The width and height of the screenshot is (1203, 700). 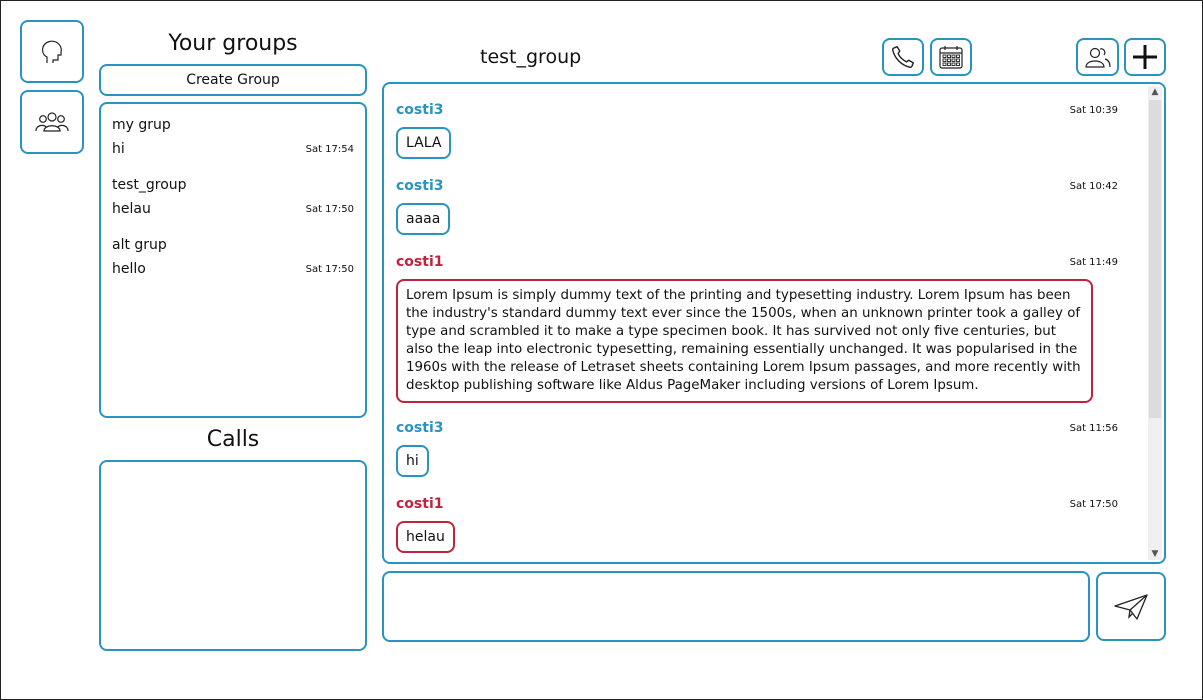 I want to click on members-icon, so click(x=1097, y=57).